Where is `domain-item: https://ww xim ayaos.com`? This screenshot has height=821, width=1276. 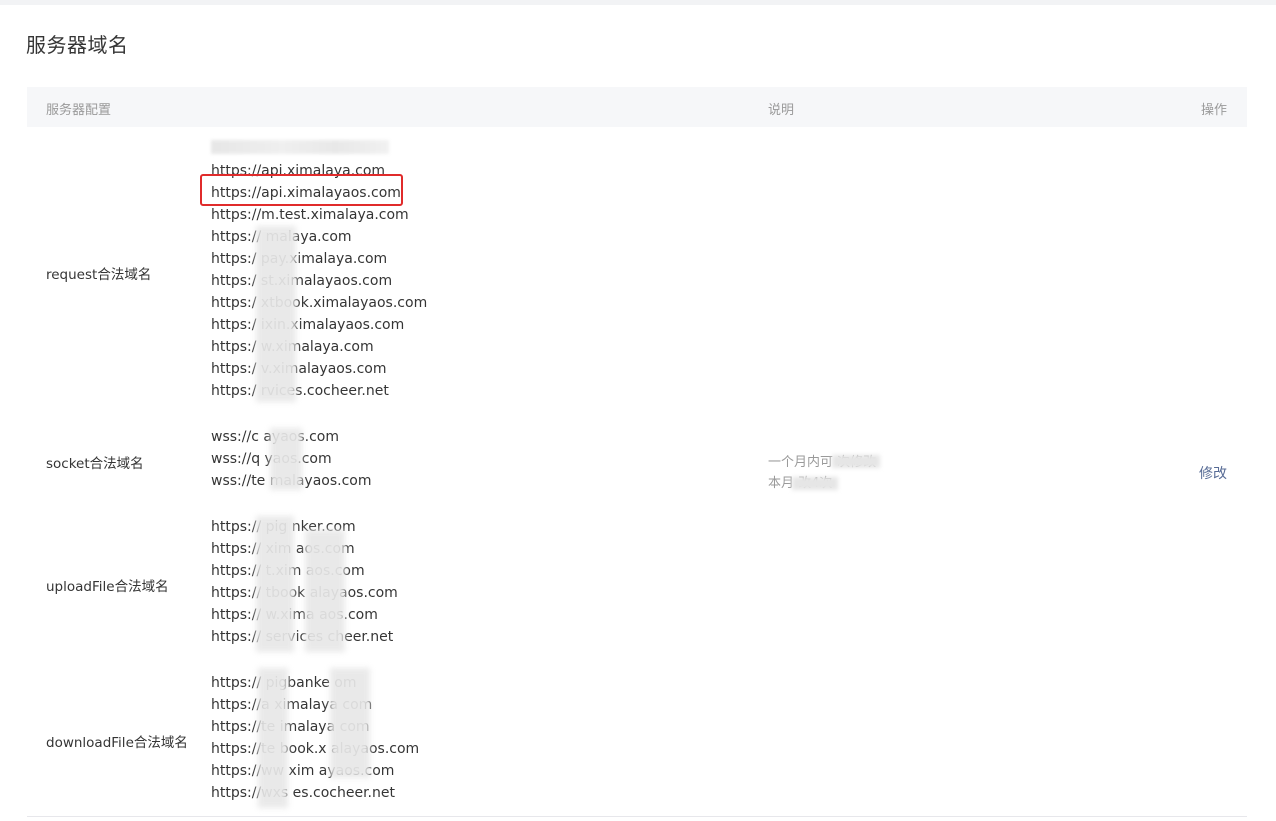 domain-item: https://ww xim ayaos.com is located at coordinates (303, 771).